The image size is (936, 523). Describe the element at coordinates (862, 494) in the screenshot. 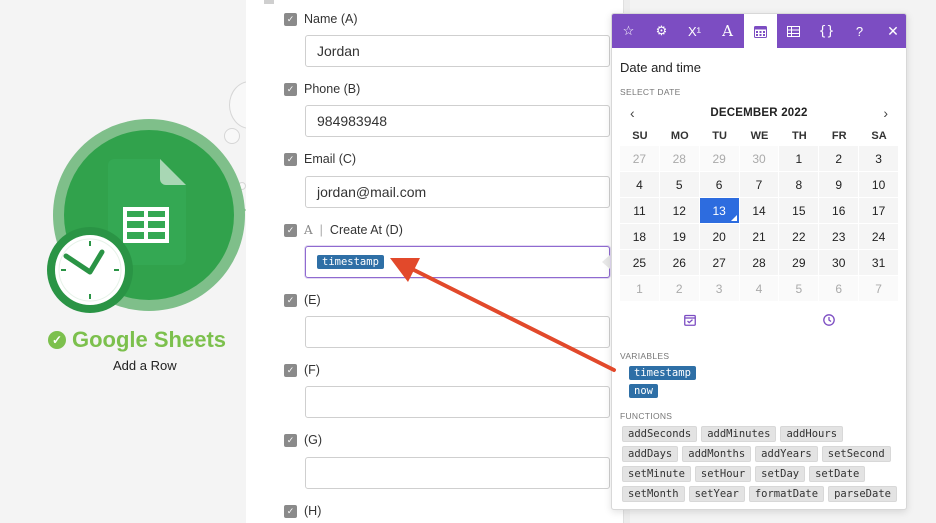

I see `function-parseDate: parseDate` at that location.